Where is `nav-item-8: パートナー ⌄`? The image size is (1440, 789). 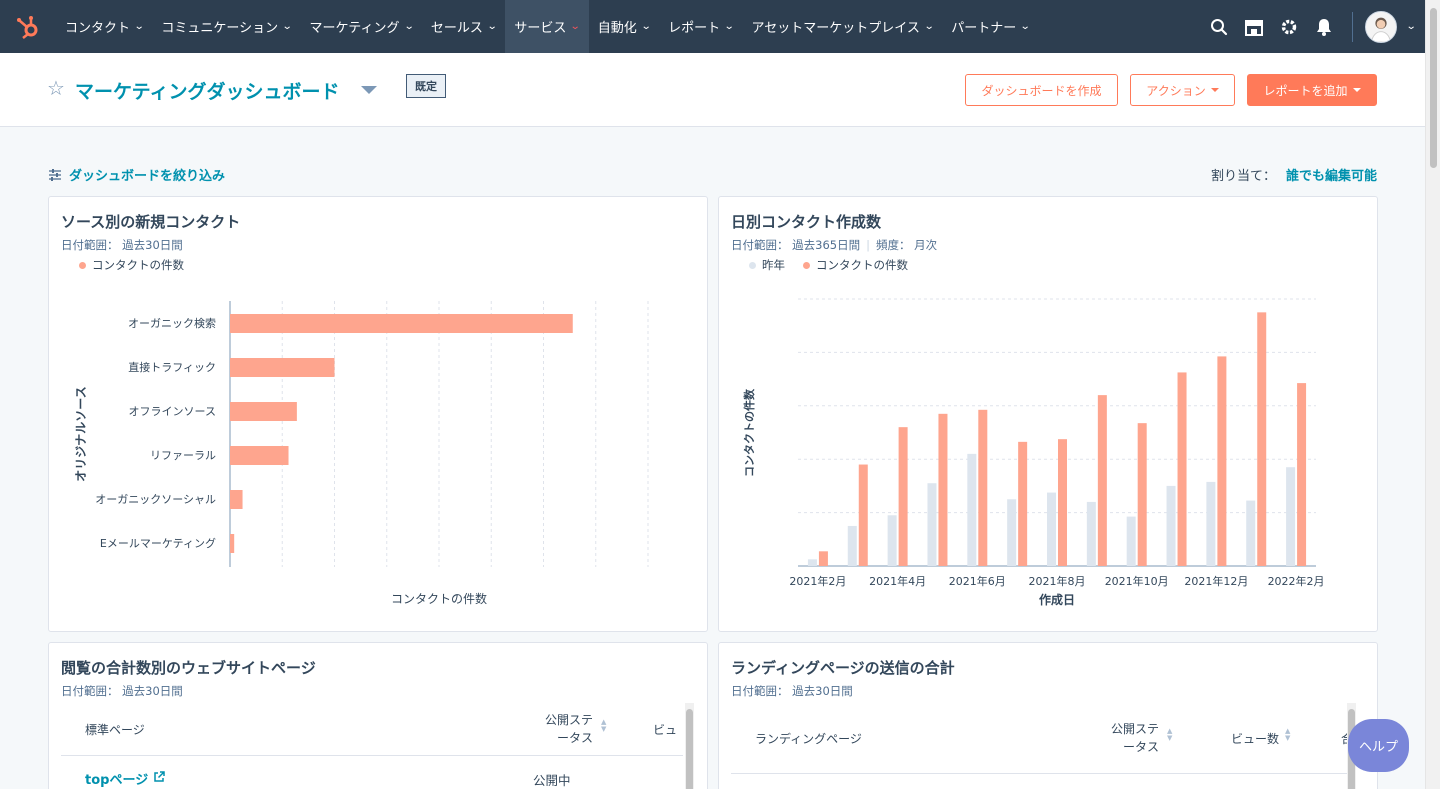 nav-item-8: パートナー ⌄ is located at coordinates (990, 26).